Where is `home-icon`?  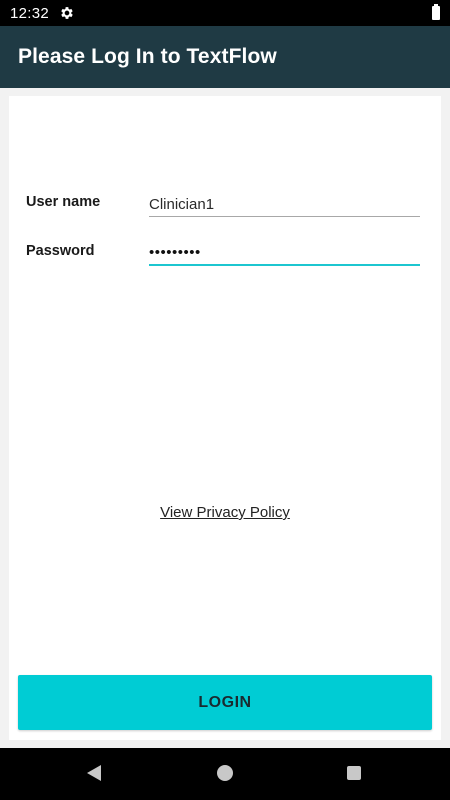
home-icon is located at coordinates (225, 773).